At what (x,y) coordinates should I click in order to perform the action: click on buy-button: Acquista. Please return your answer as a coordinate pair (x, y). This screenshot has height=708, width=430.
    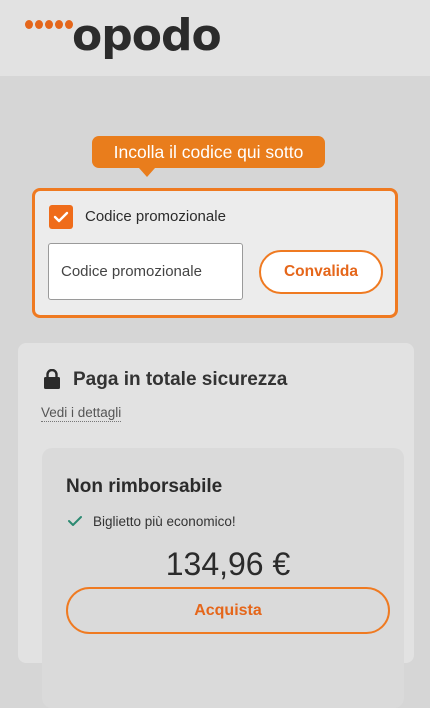
    Looking at the image, I should click on (228, 610).